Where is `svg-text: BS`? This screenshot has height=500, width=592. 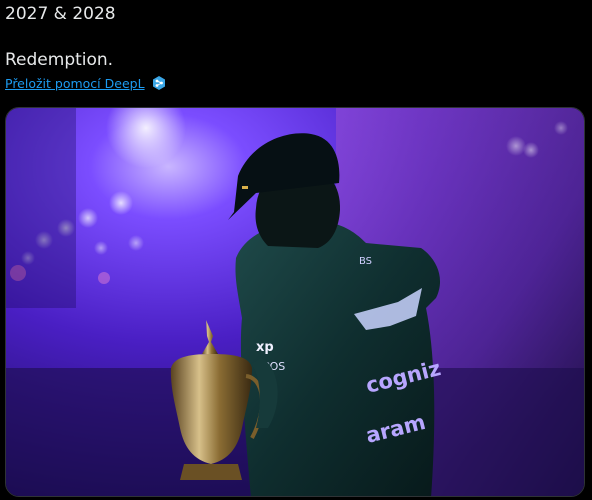
svg-text: BS is located at coordinates (365, 261).